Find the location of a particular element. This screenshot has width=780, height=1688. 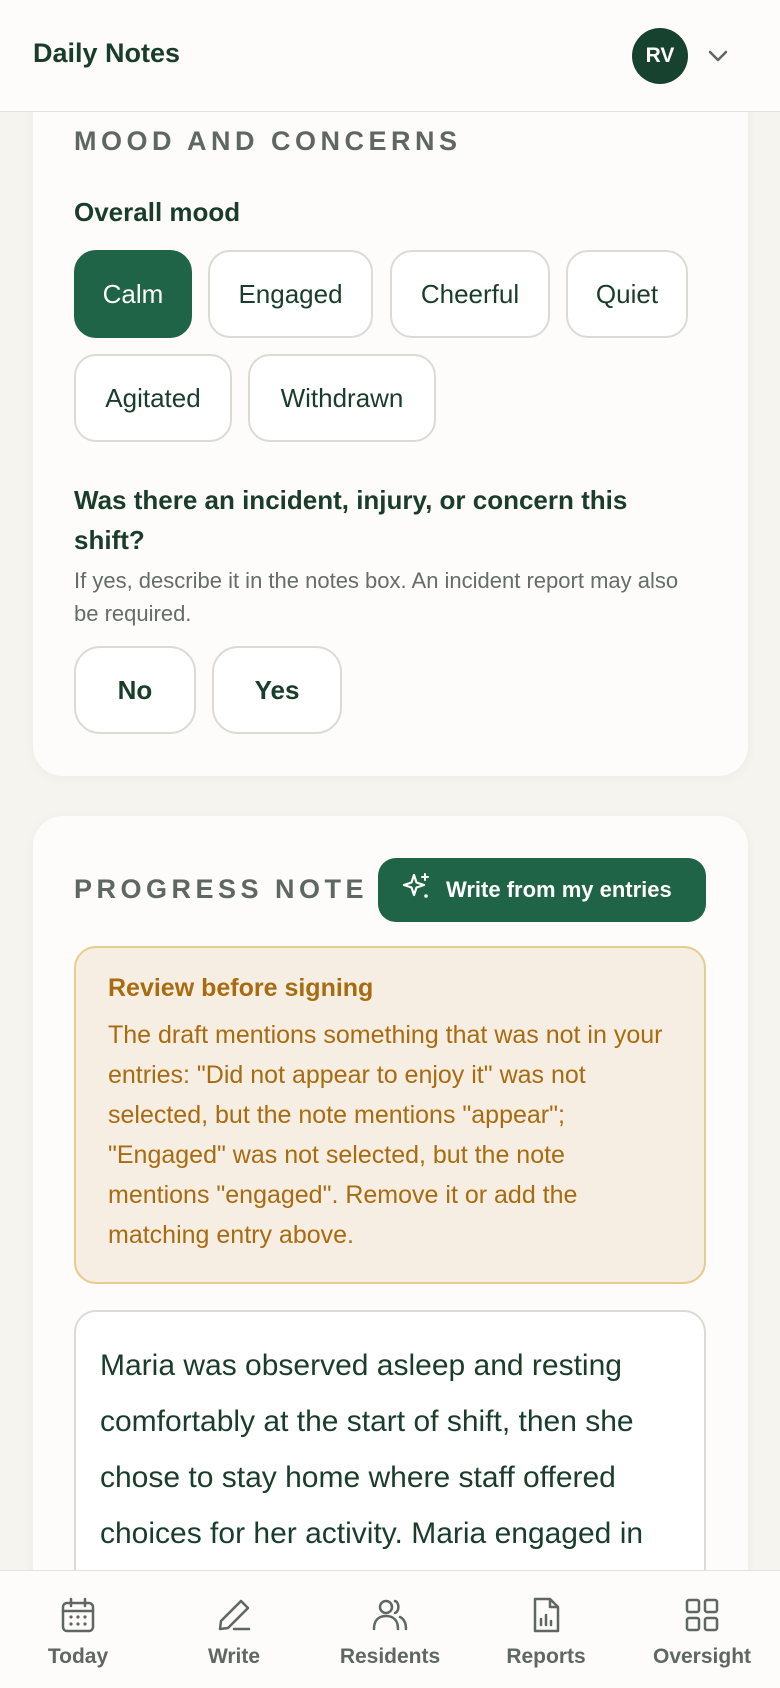

mood-chip-engaged: Engaged is located at coordinates (290, 294).